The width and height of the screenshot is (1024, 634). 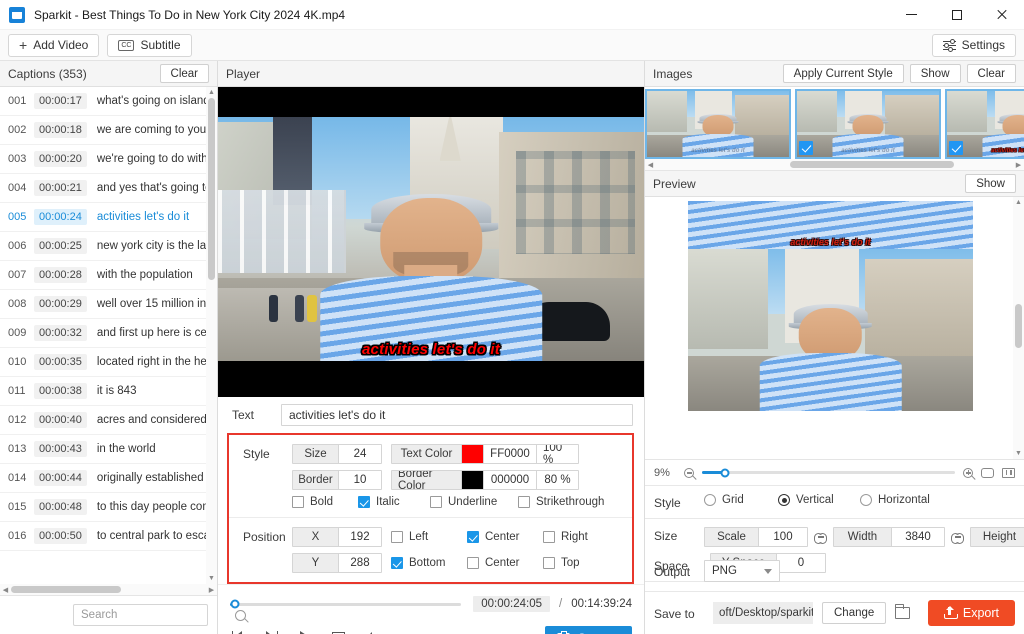 I want to click on caption-row: 008 00:00:29 well over 15 million in the, so click(x=103, y=304).